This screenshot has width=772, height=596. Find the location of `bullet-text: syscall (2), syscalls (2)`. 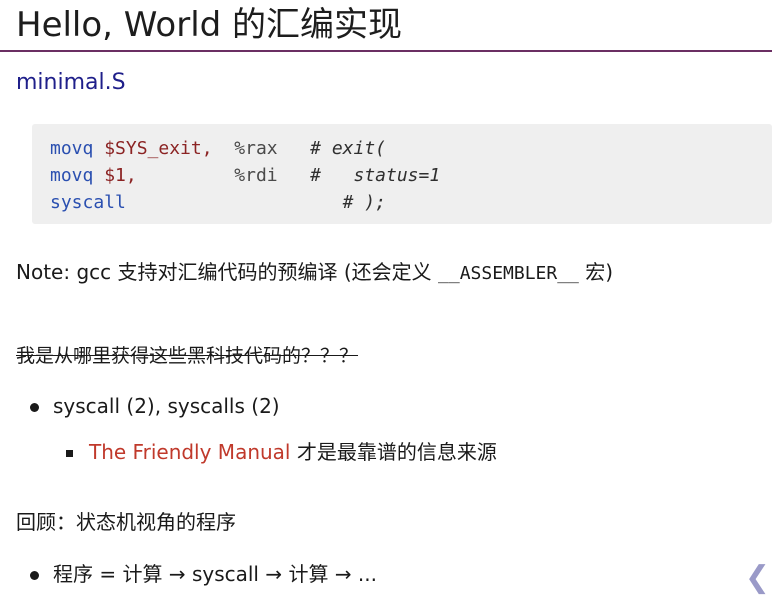

bullet-text: syscall (2), syscalls (2) is located at coordinates (166, 406).